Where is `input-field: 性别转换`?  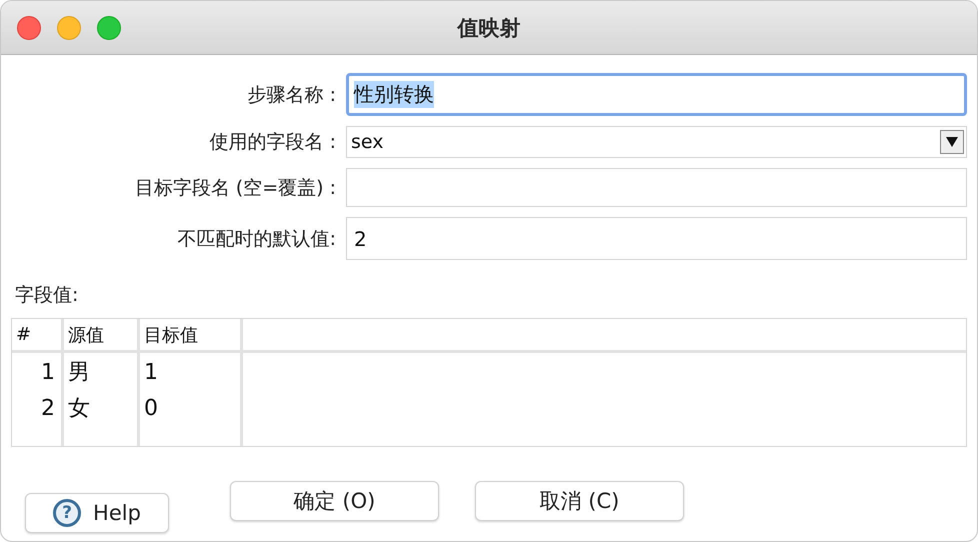 input-field: 性别转换 is located at coordinates (656, 94).